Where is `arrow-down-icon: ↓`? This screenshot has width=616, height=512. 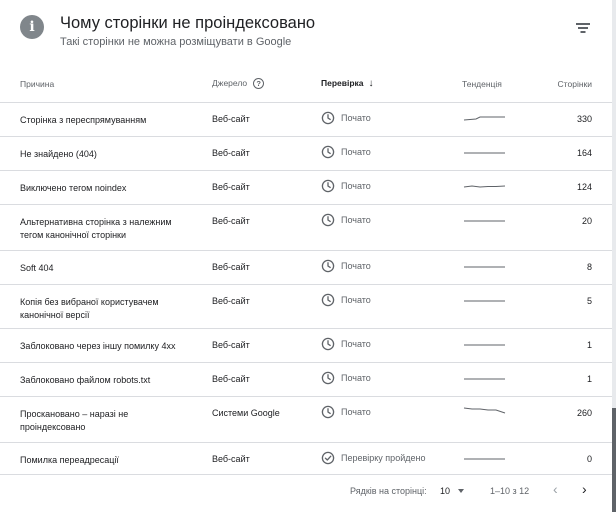 arrow-down-icon: ↓ is located at coordinates (371, 84).